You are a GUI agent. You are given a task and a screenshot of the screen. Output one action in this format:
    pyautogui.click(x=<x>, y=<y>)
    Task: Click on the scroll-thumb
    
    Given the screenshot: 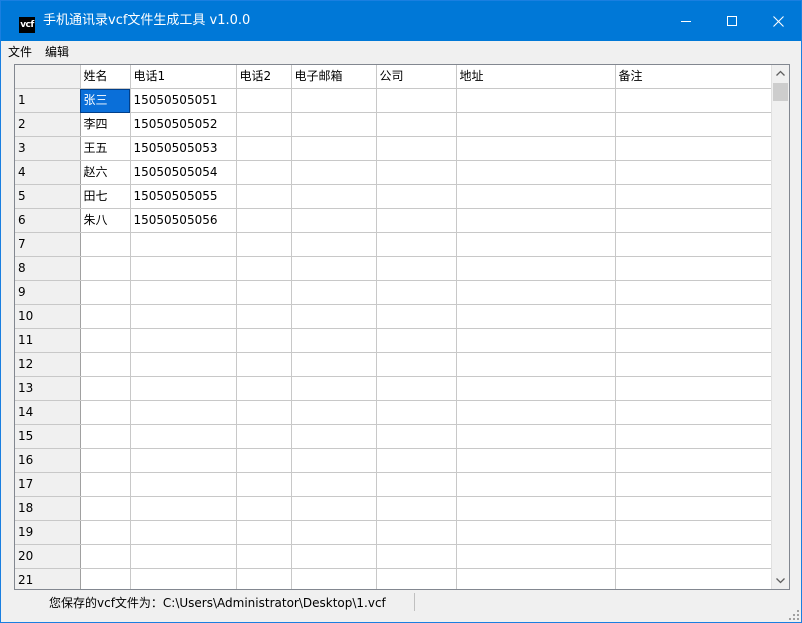 What is the action you would take?
    pyautogui.click(x=780, y=92)
    